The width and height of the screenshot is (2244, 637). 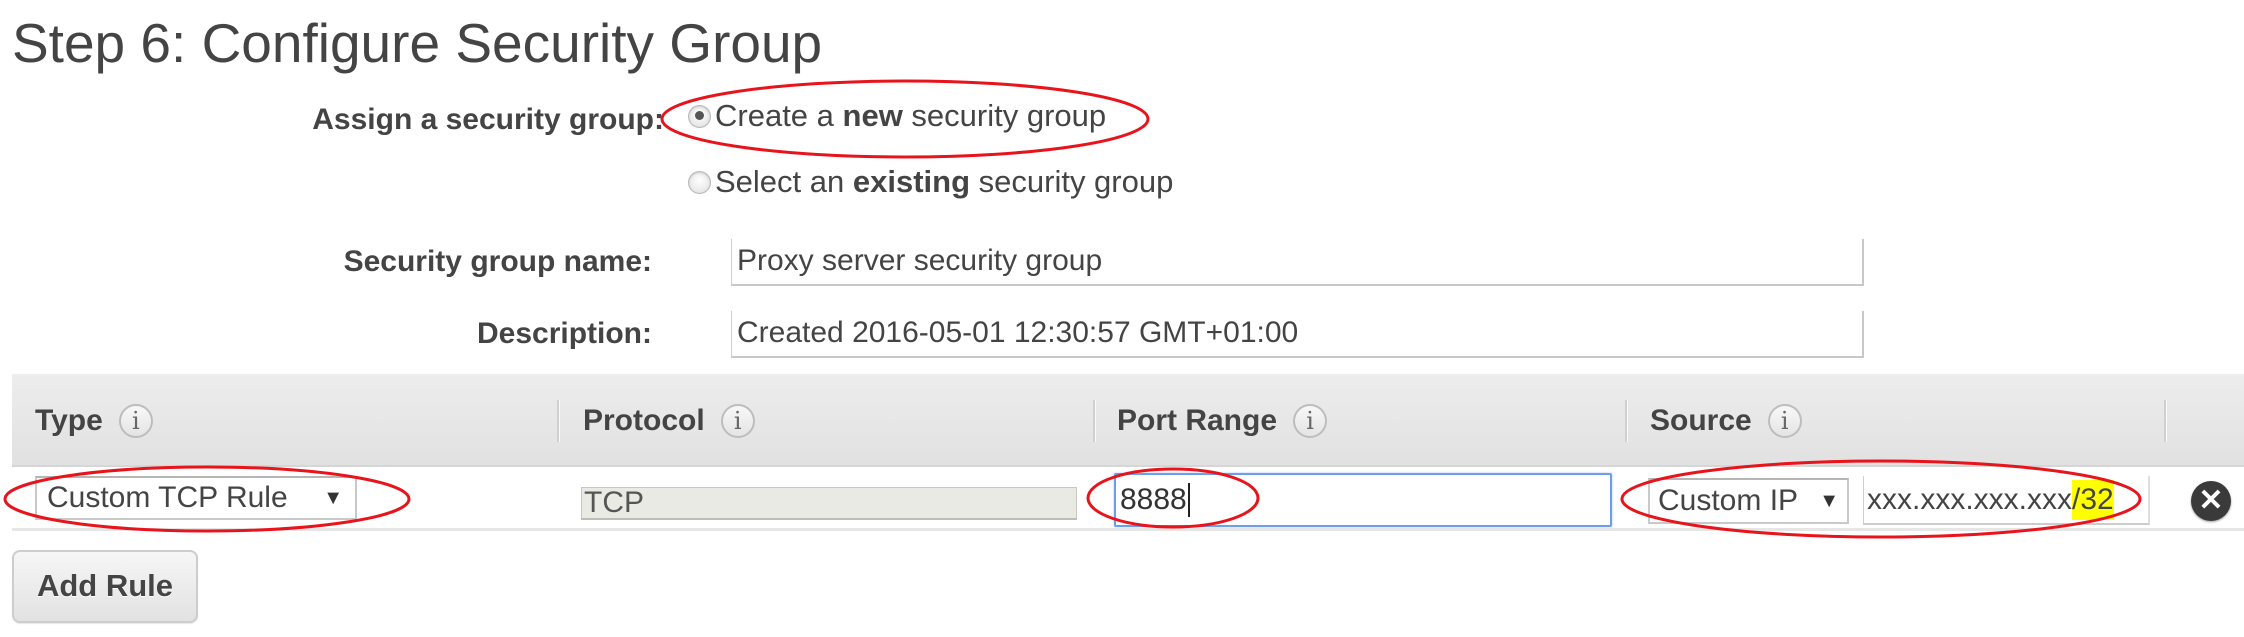 I want to click on source-ip-value: xxx.xxx.xxx.xxx, so click(x=1970, y=499).